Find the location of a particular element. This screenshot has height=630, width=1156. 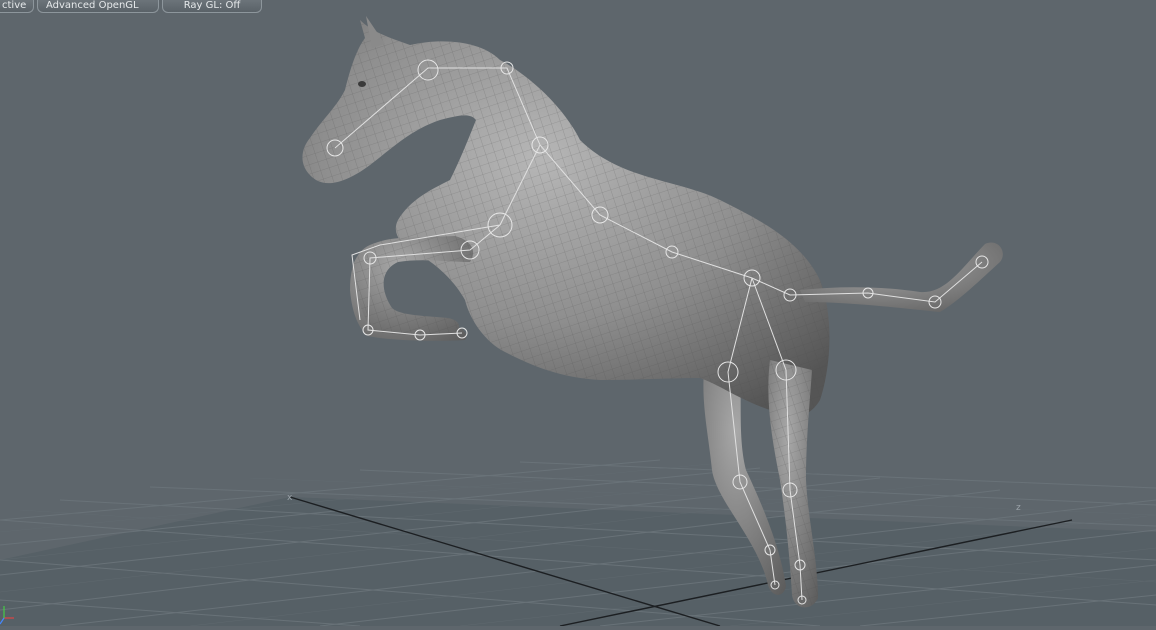

axis-z-label: z is located at coordinates (1018, 508).